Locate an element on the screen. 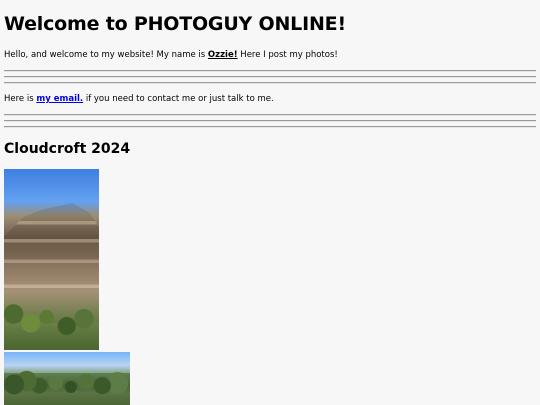  email-link: my email. is located at coordinates (59, 99).